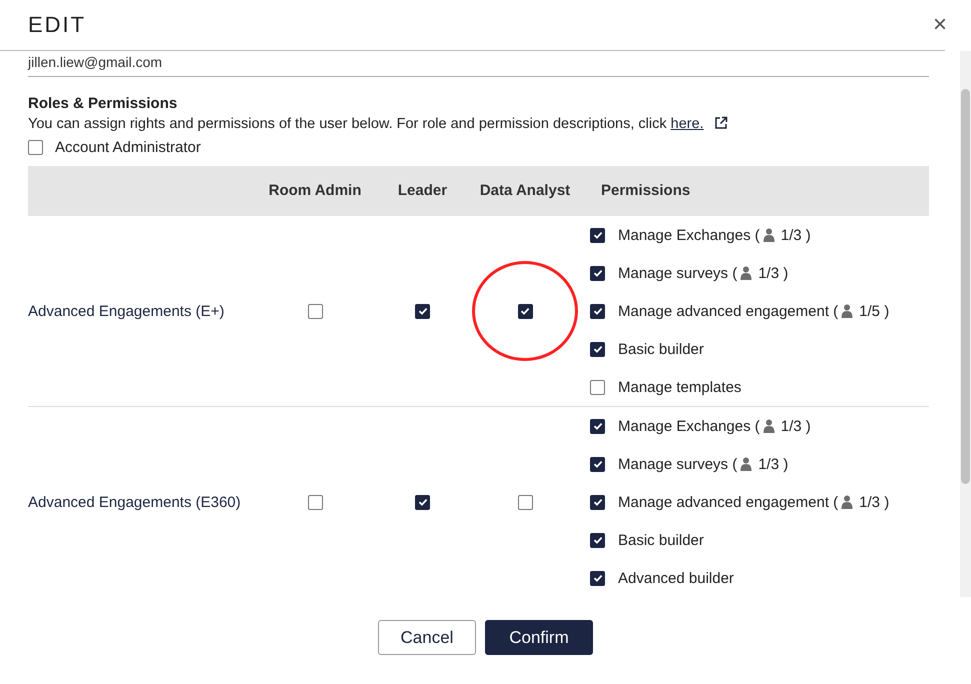 Image resolution: width=971 pixels, height=684 pixels. What do you see at coordinates (721, 123) in the screenshot?
I see `external-link-icon` at bounding box center [721, 123].